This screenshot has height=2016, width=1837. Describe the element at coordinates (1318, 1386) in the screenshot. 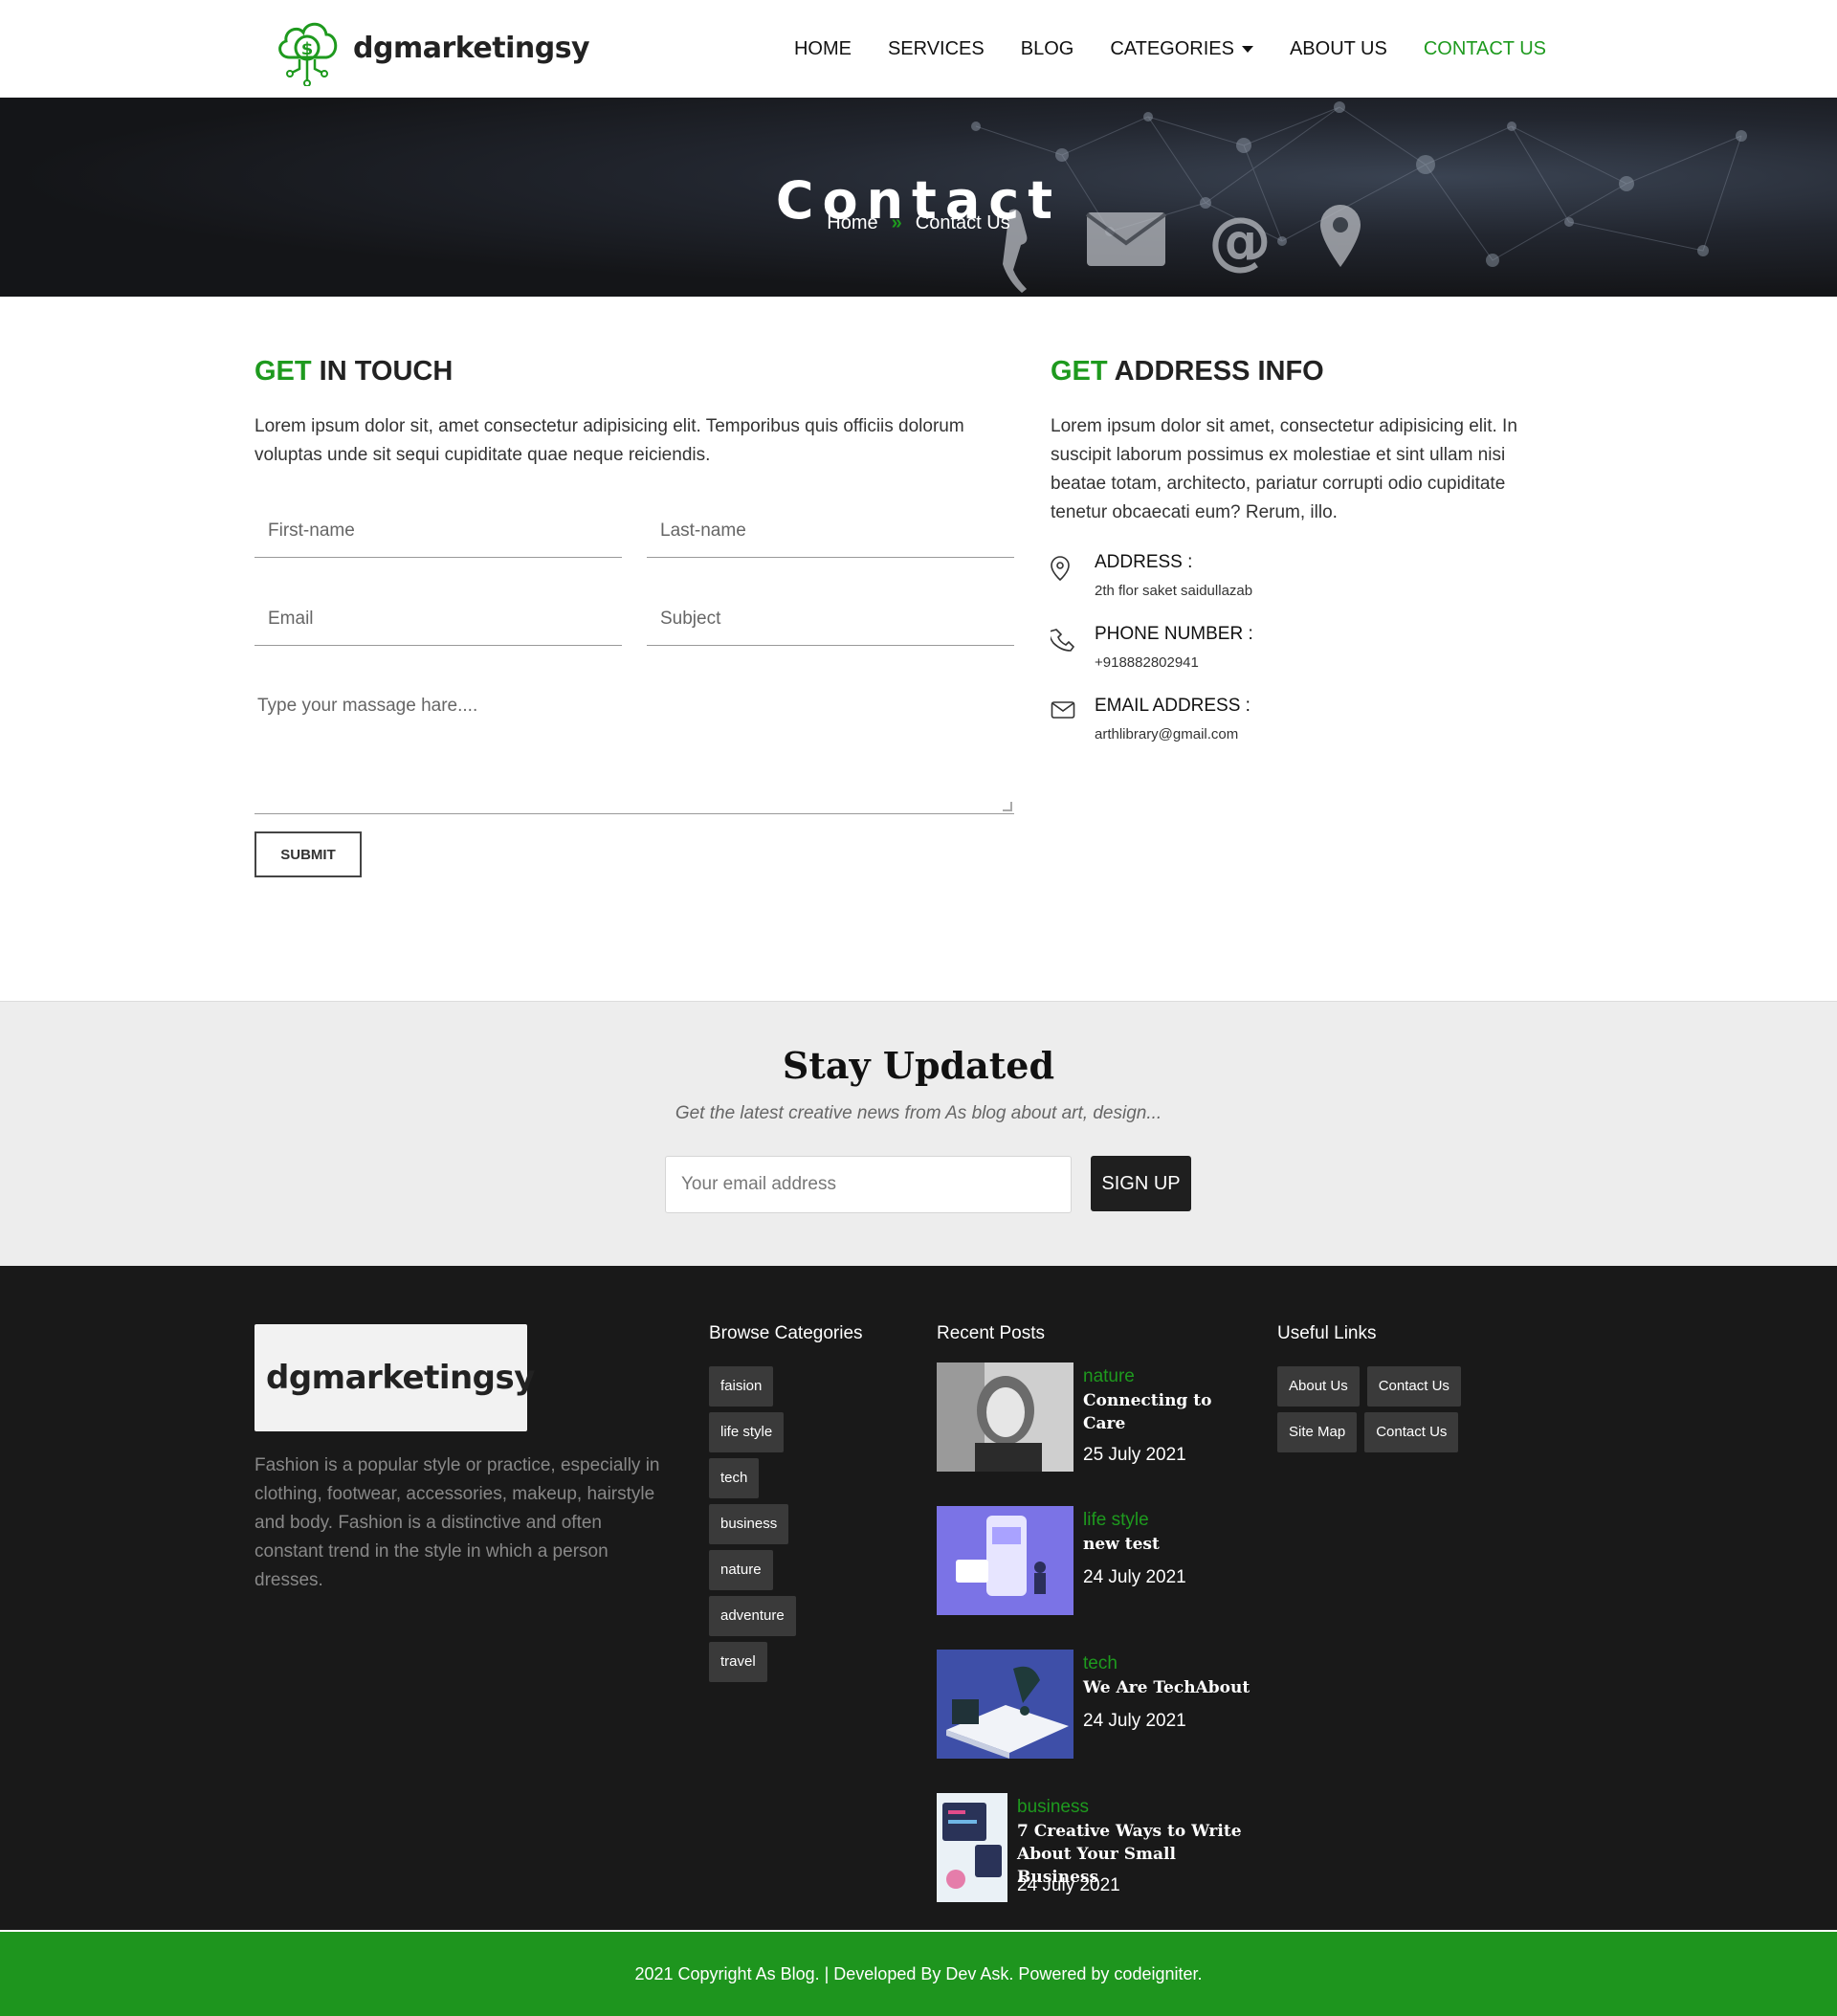

I see `useful-link: About Us` at that location.